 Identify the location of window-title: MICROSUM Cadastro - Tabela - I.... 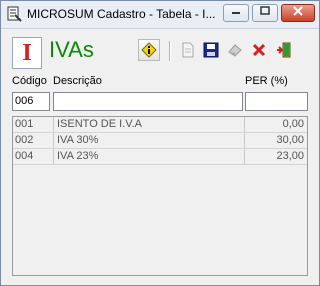
(121, 14).